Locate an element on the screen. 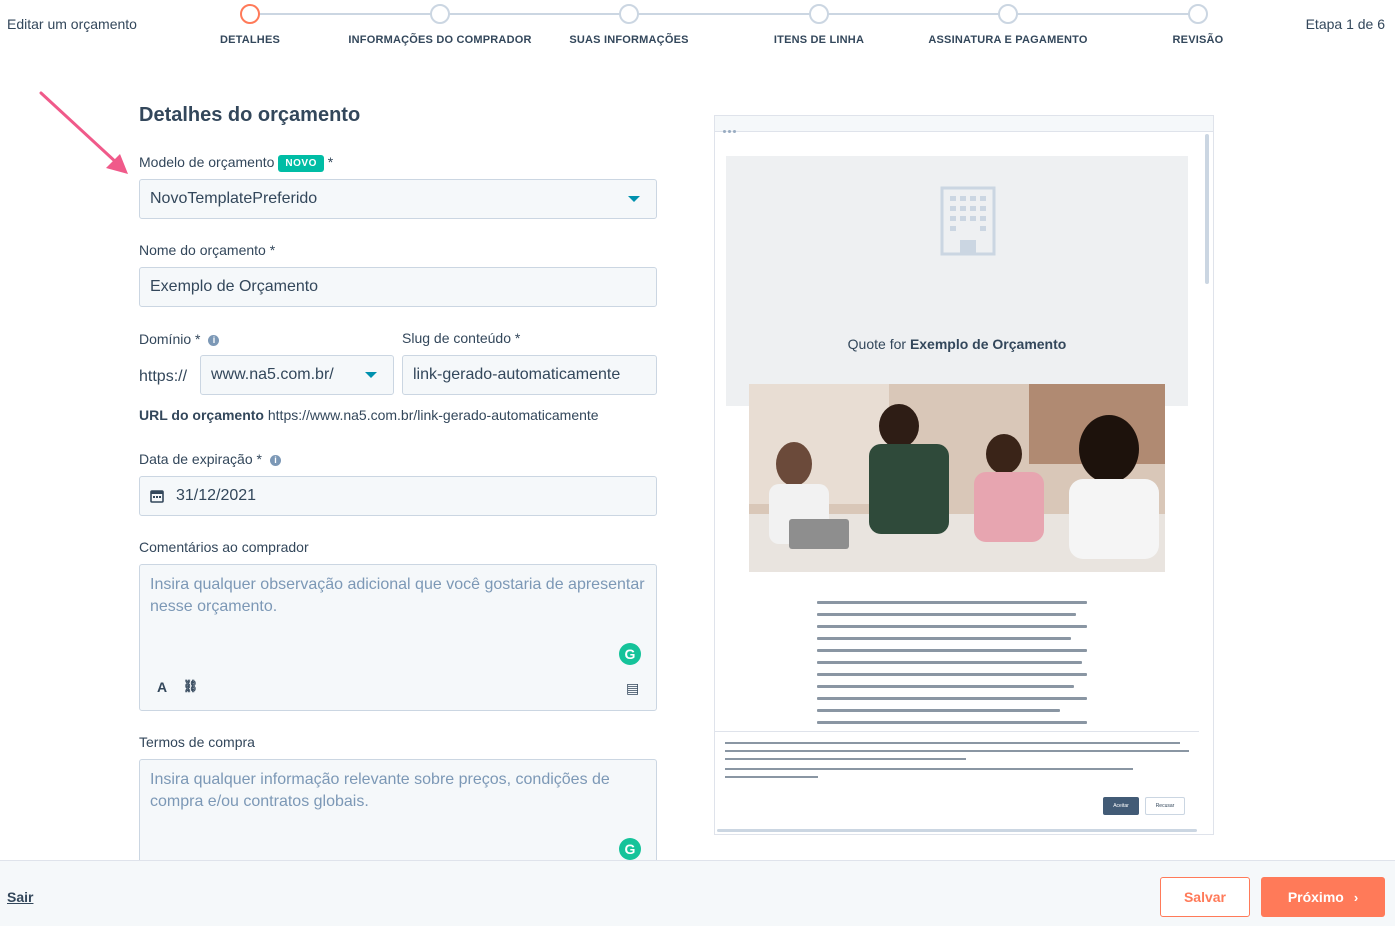  step-assinatura-pagamento: ASSINATURA E PAGAMENTO is located at coordinates (1008, 25).